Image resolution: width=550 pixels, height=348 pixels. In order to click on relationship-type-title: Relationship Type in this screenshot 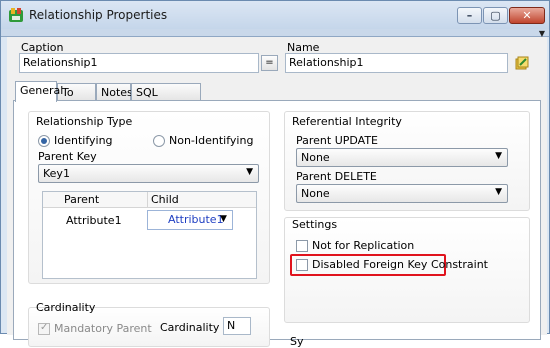, I will do `click(84, 121)`.